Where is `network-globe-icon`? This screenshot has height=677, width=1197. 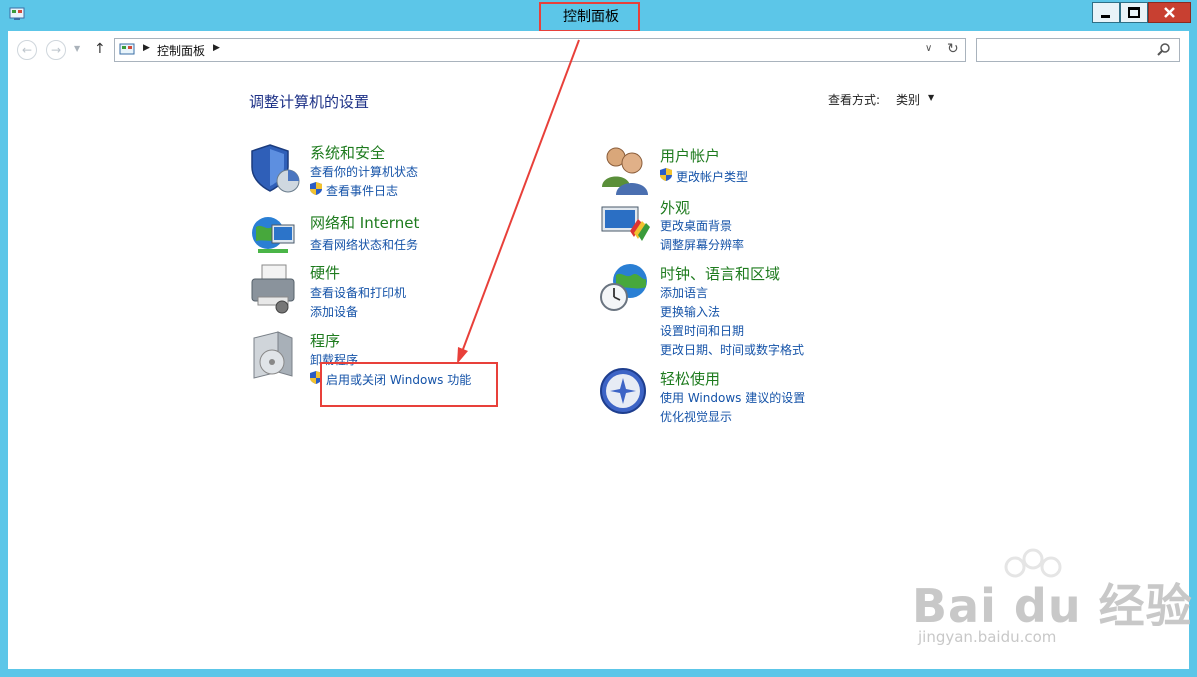
network-globe-icon is located at coordinates (275, 236).